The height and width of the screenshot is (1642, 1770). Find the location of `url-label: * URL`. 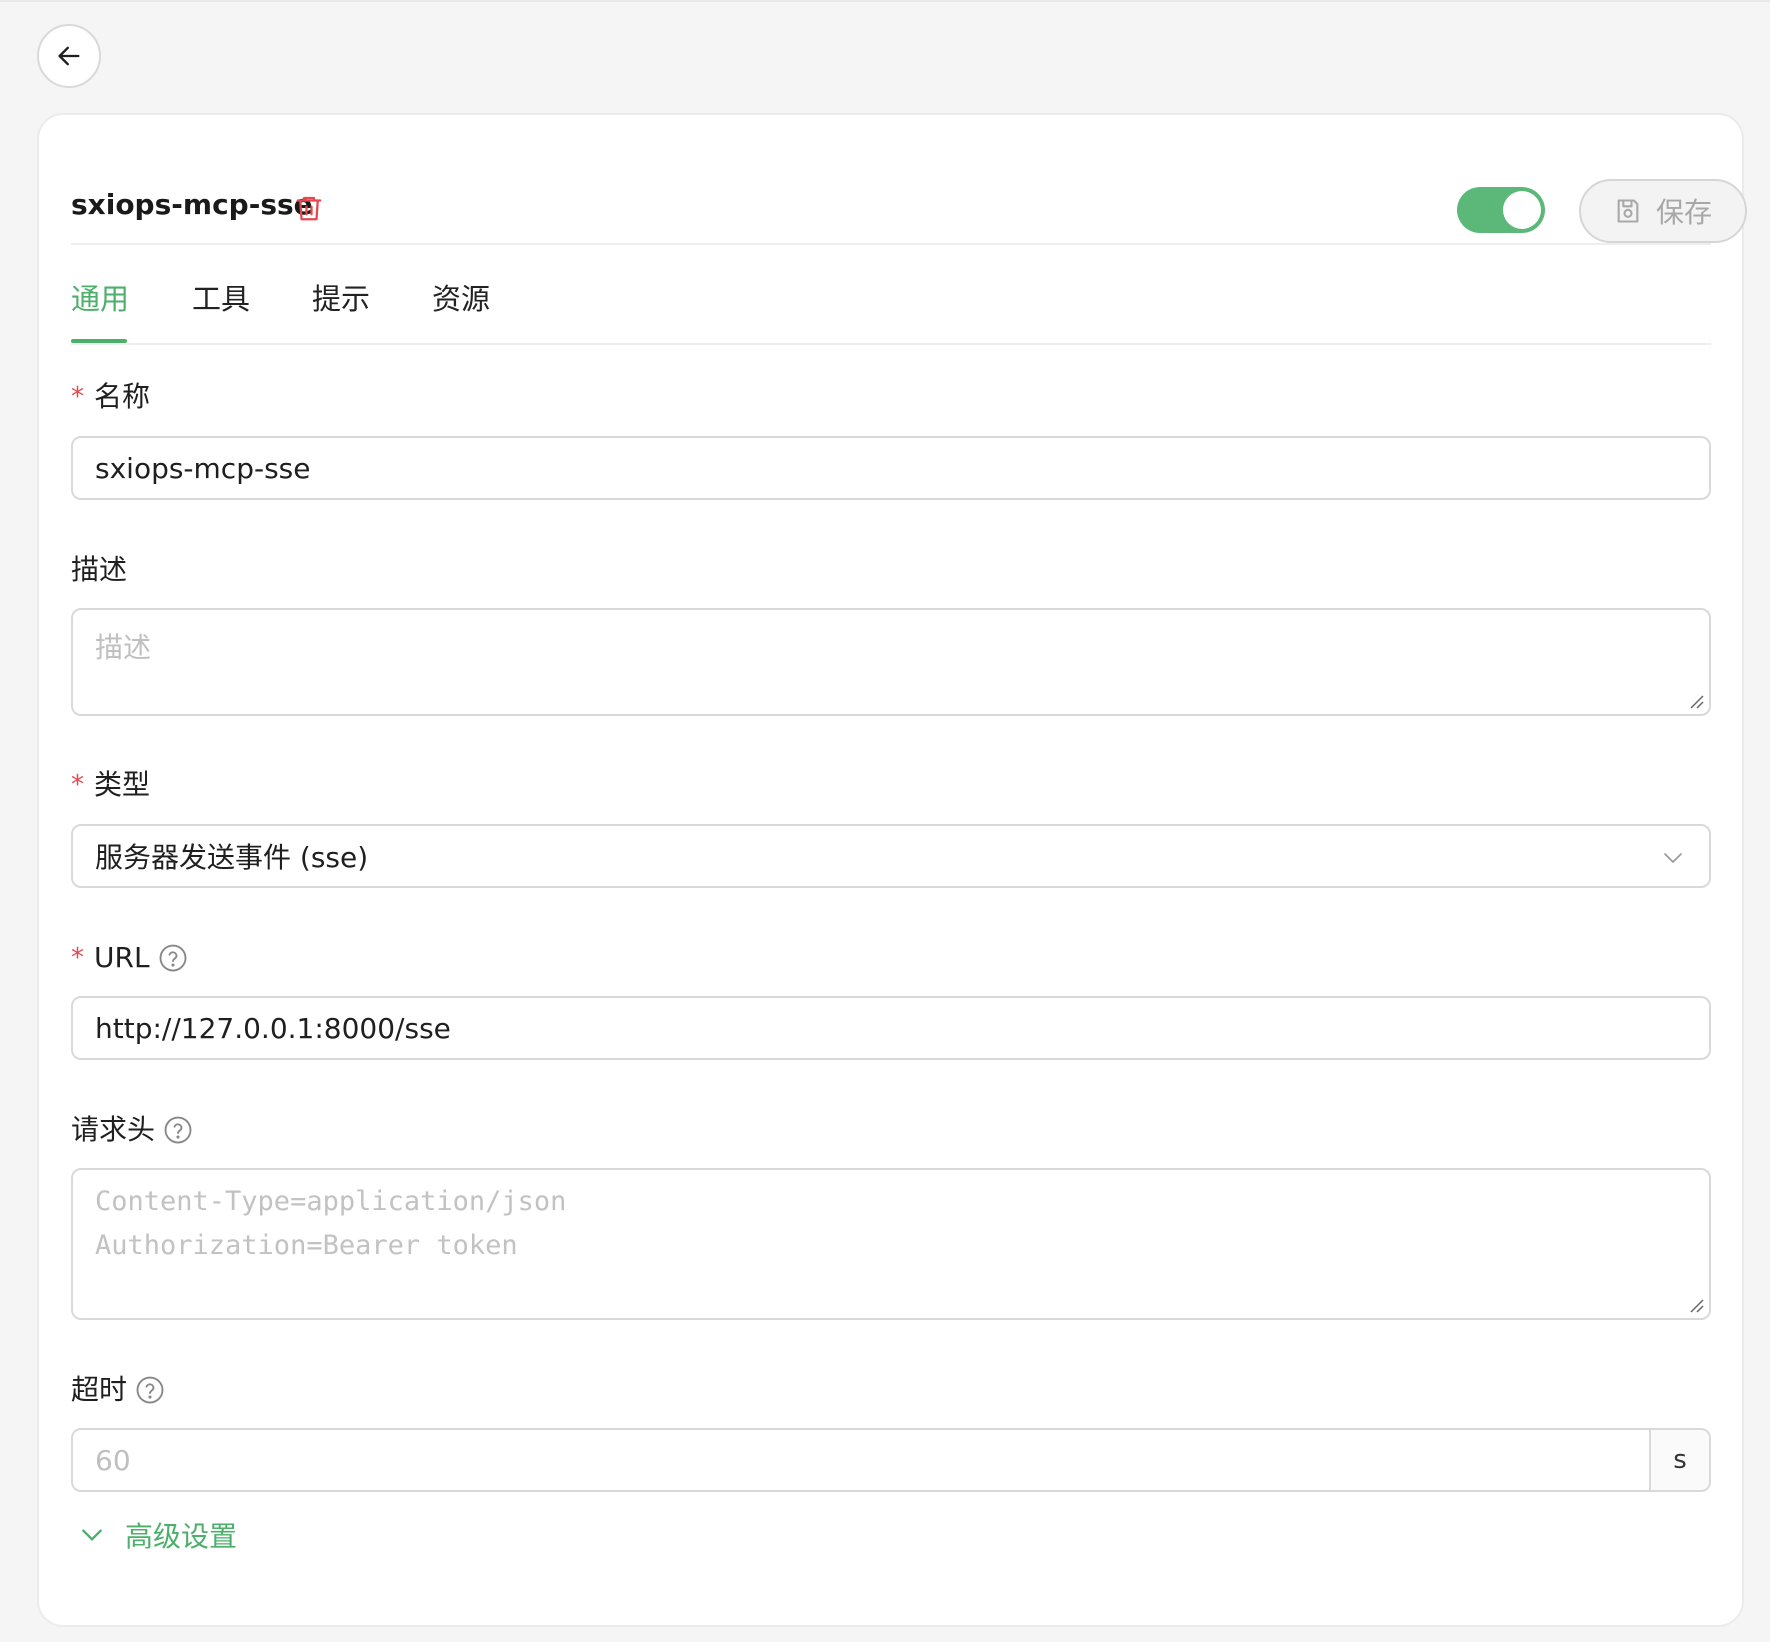

url-label: * URL is located at coordinates (129, 958).